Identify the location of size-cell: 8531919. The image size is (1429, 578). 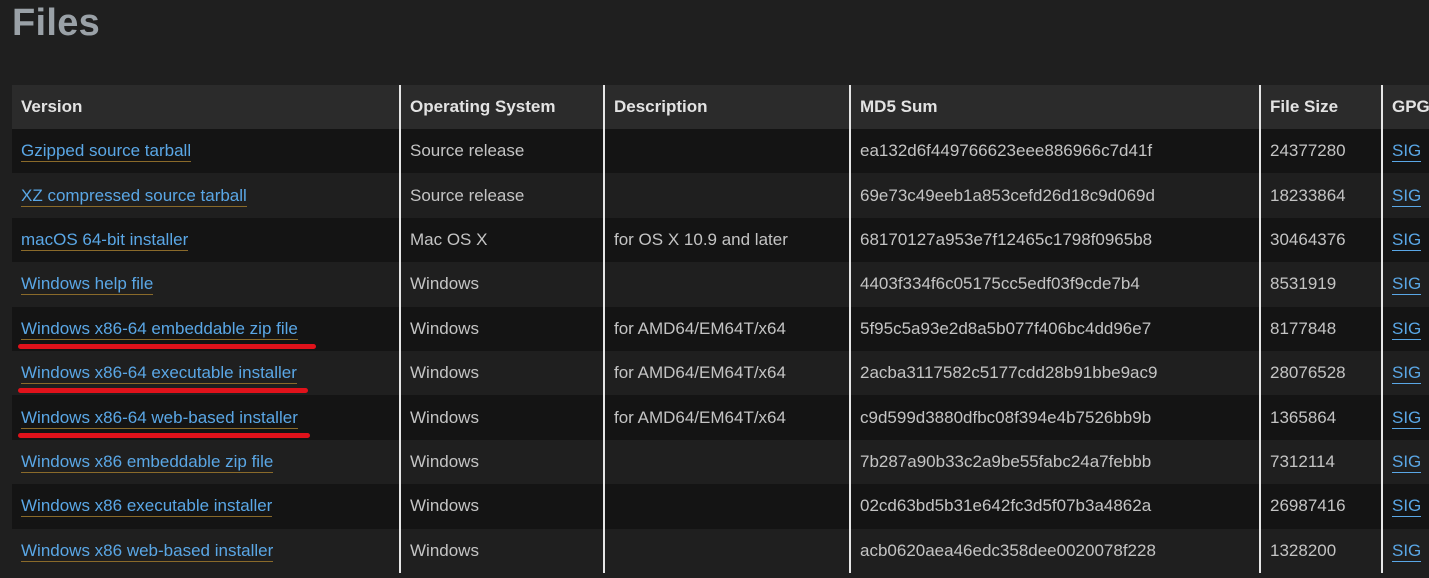
(1320, 284).